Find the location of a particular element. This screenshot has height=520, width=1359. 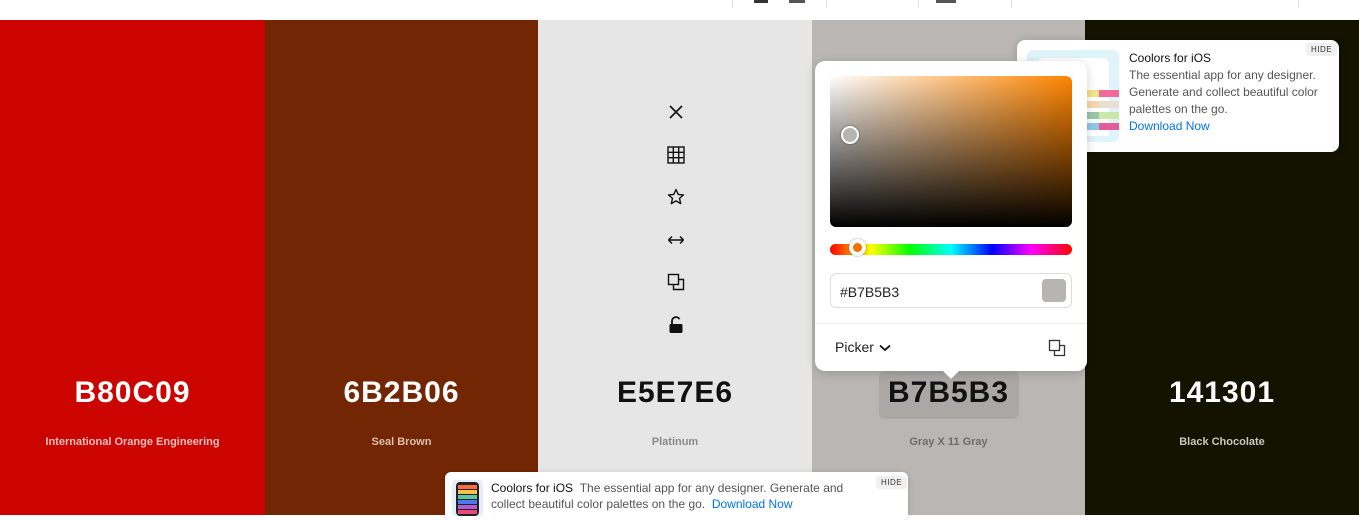

color-picker-popover: #B7B5B3 Picker is located at coordinates (951, 220).